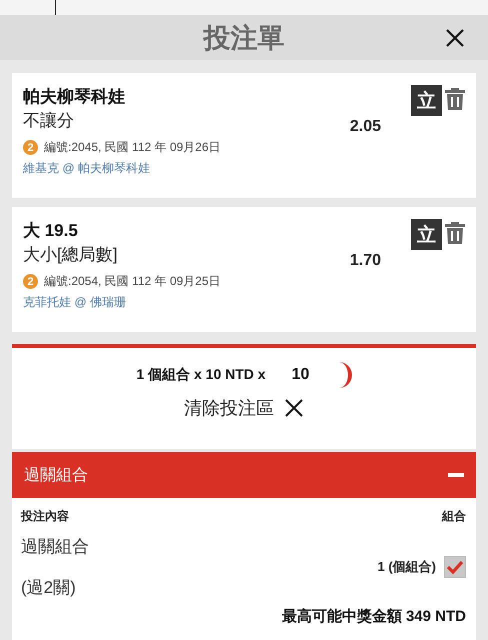 This screenshot has height=640, width=488. Describe the element at coordinates (244, 408) in the screenshot. I see `clear-button: 清除投注區` at that location.